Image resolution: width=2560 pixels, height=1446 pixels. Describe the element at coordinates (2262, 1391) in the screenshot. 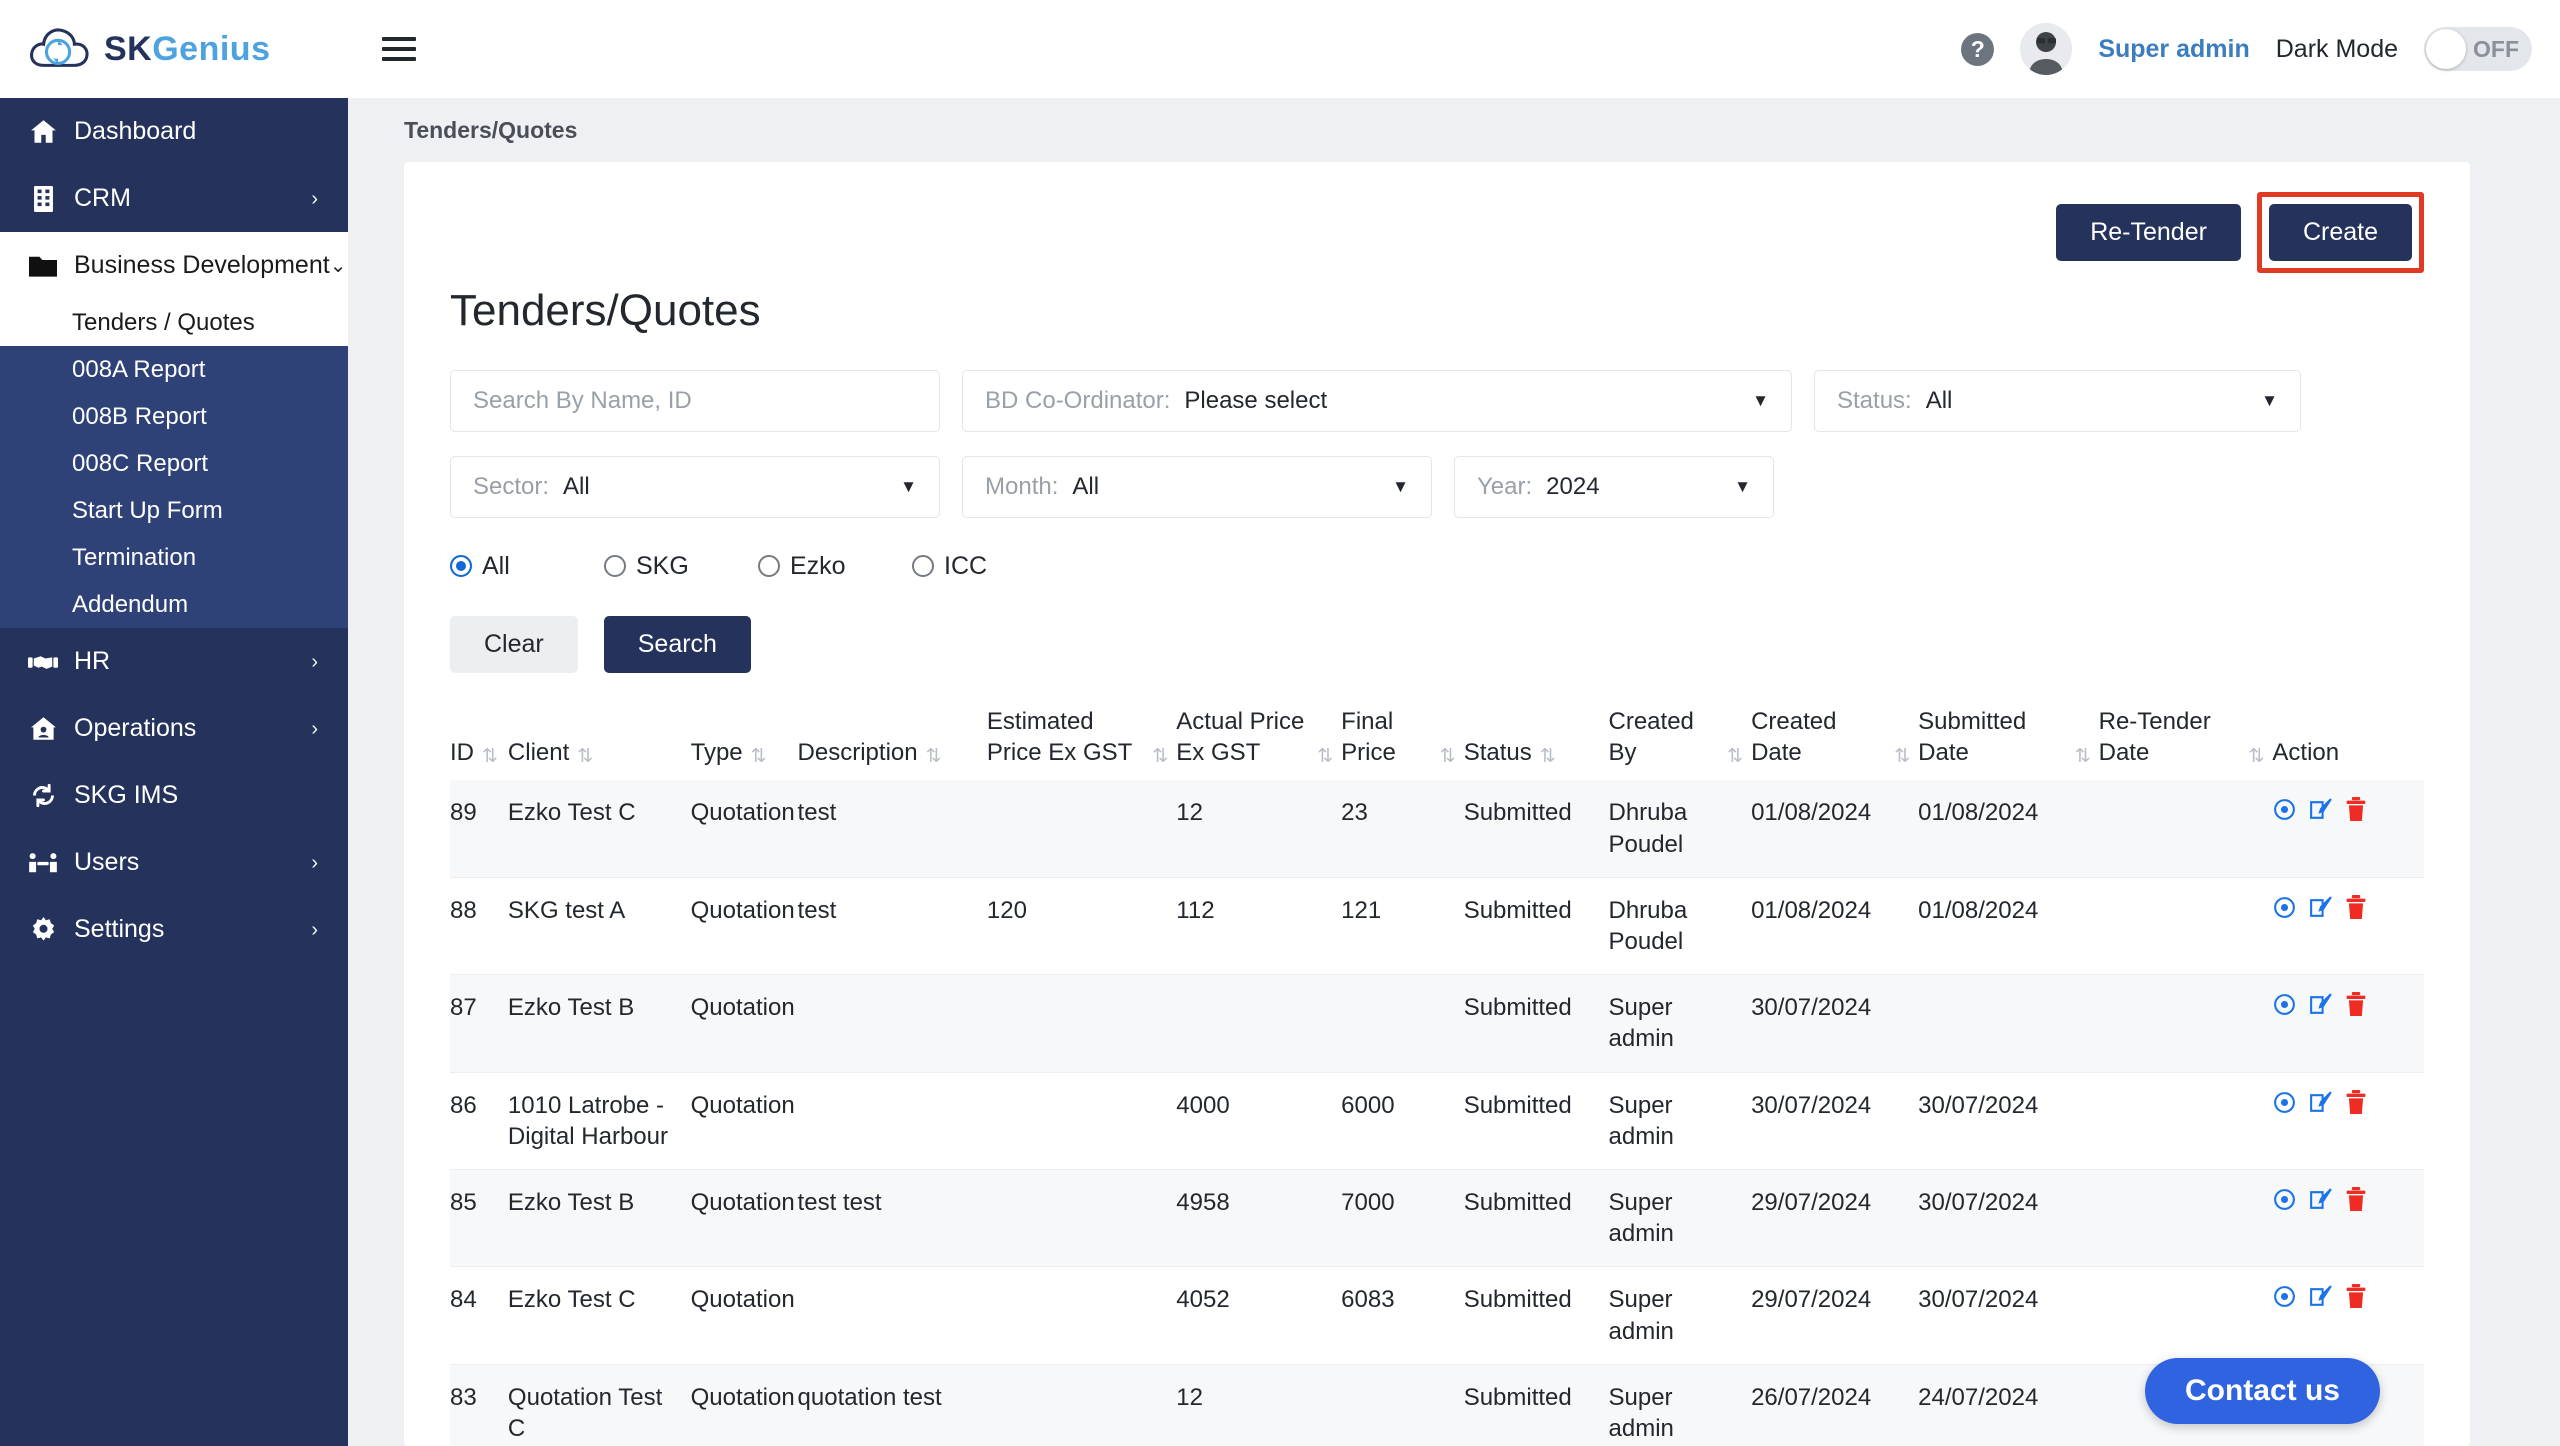

I see `contact-us-button: Contact us` at that location.